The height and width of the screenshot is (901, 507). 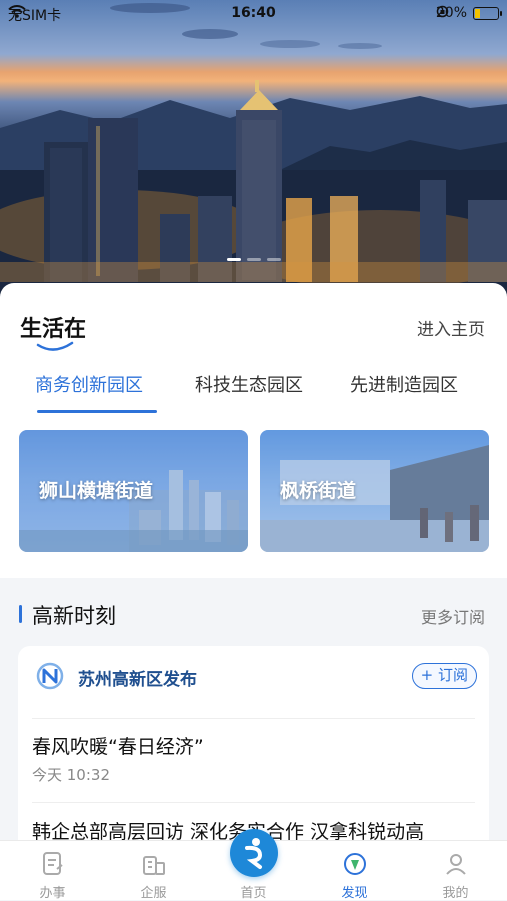 I want to click on user-icon, so click(x=455, y=864).